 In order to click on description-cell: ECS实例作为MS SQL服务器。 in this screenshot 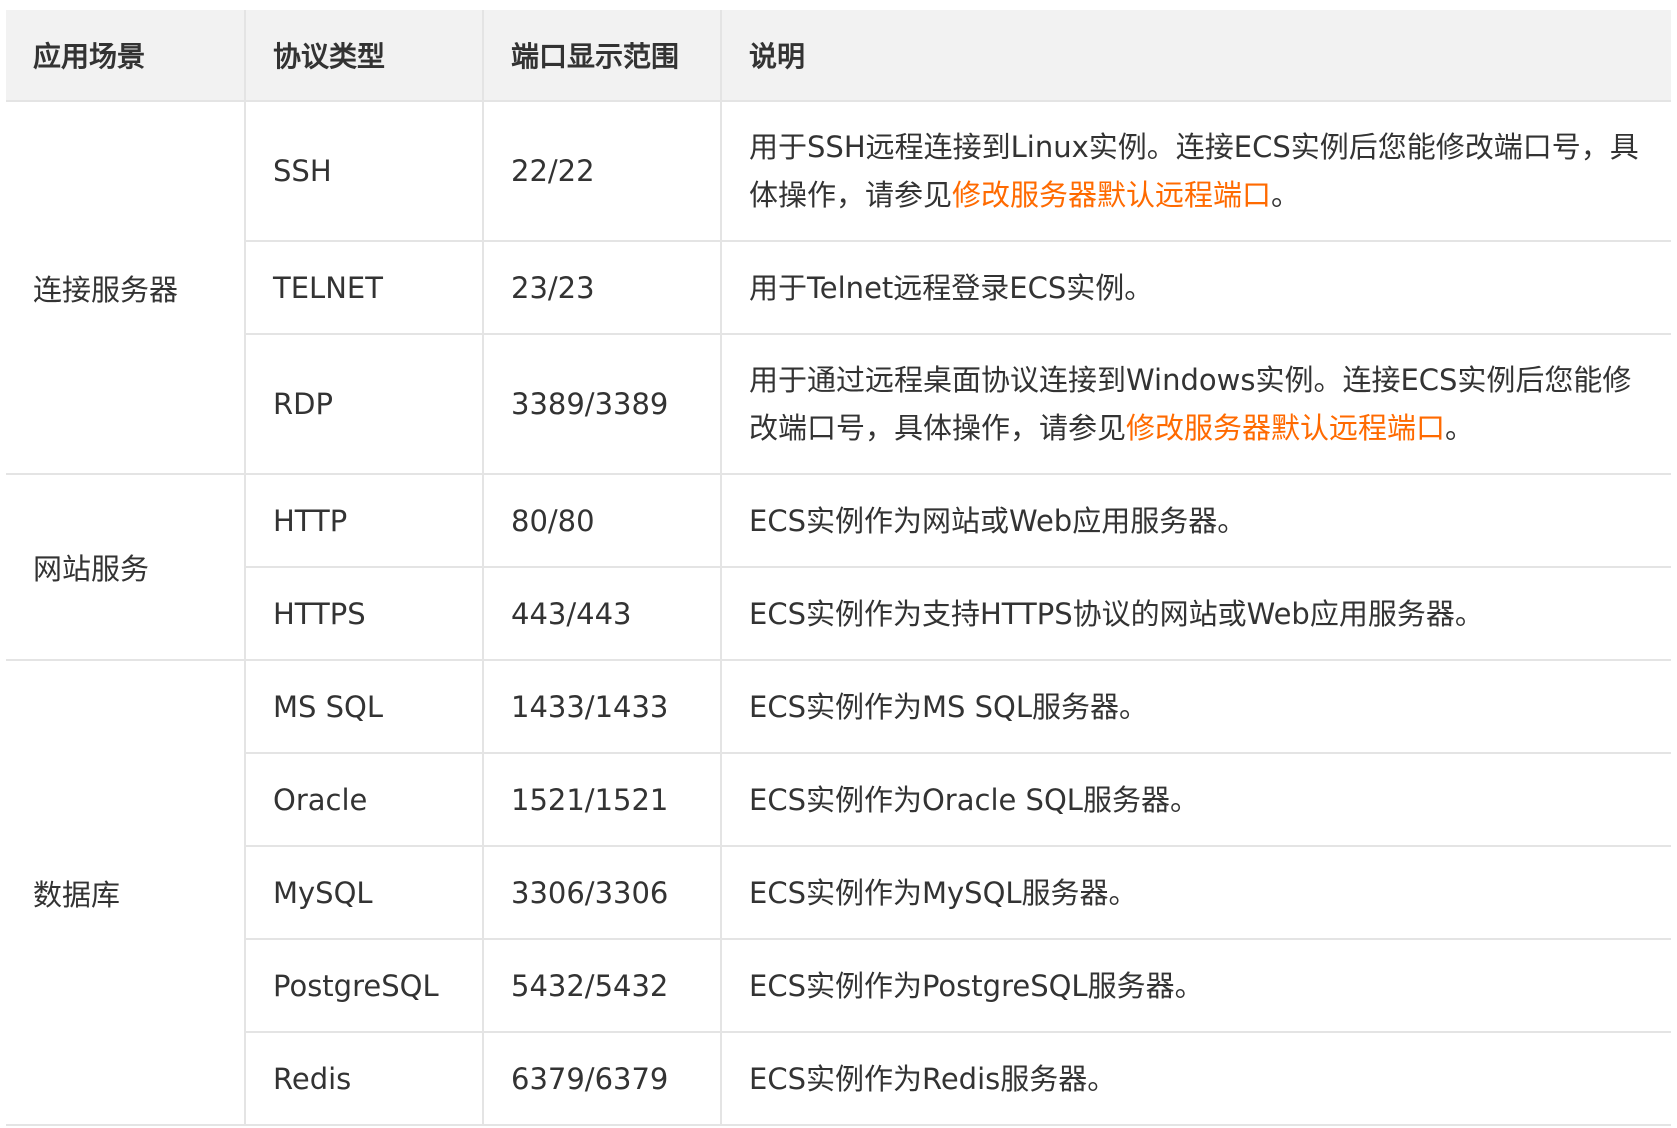, I will do `click(1196, 707)`.